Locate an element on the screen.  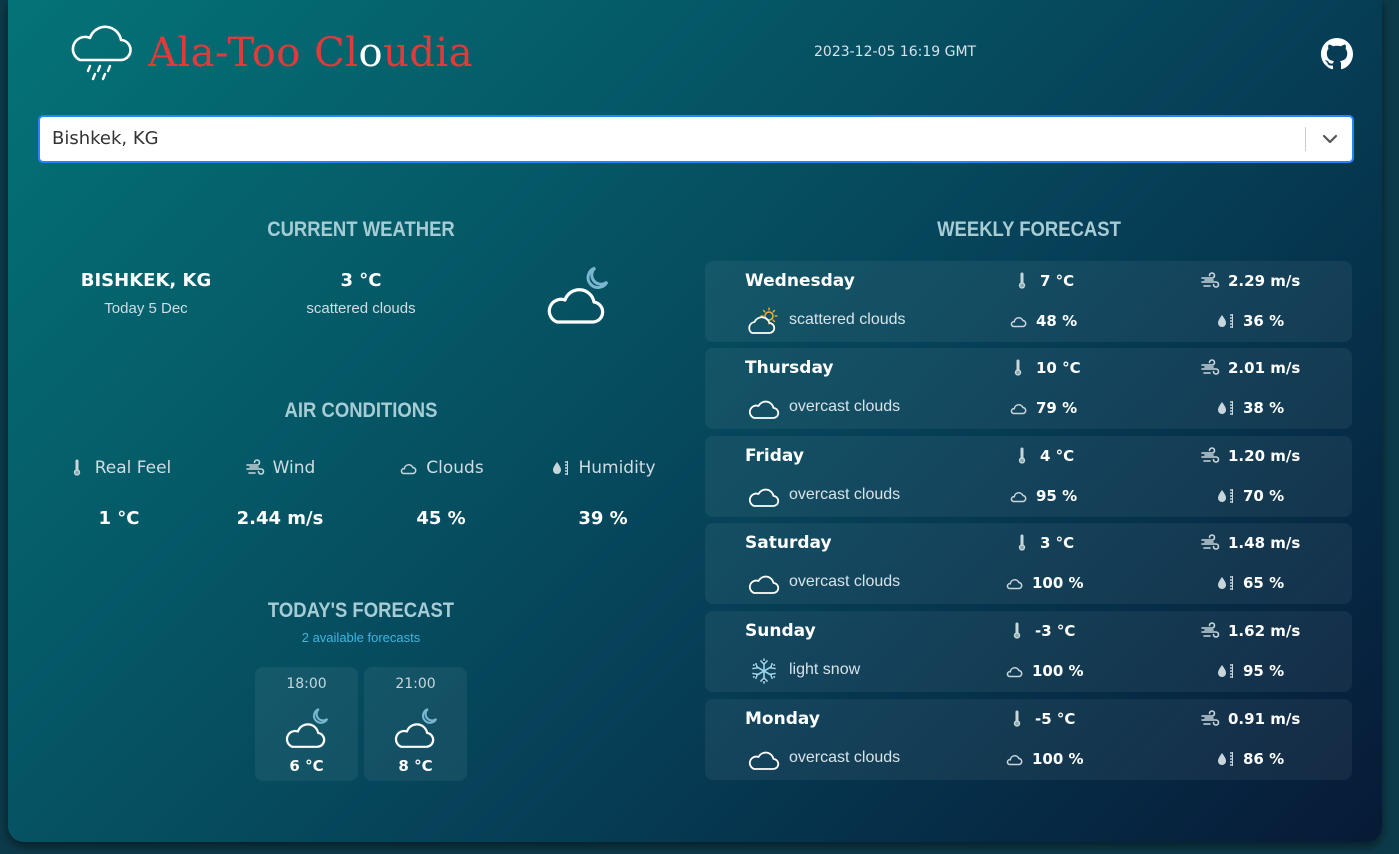
forecast-day: Monday is located at coordinates (782, 719).